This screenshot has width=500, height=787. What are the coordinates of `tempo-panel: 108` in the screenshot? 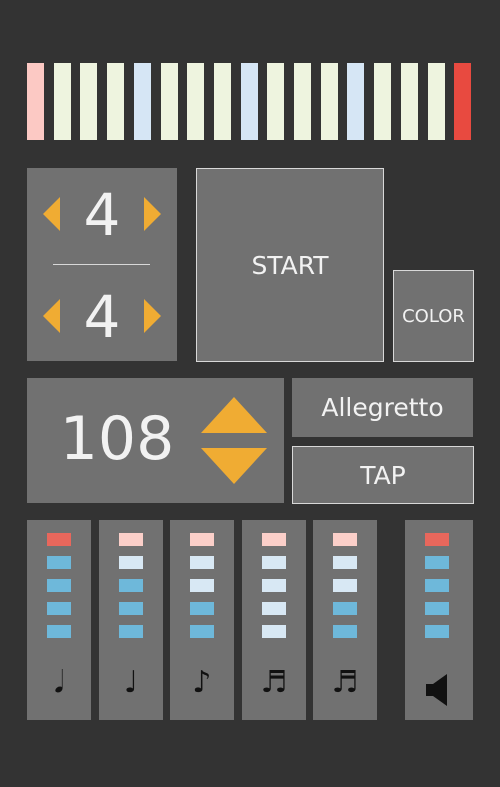 It's located at (155, 440).